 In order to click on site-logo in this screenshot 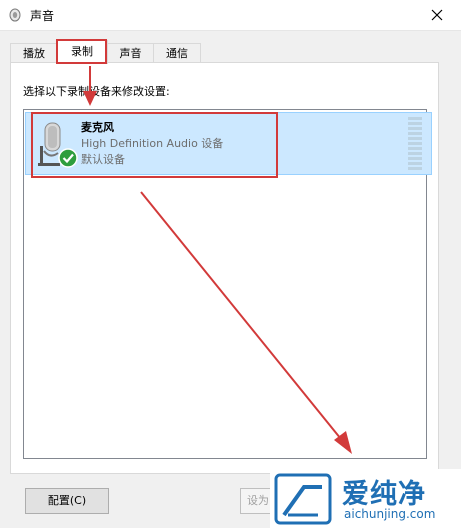, I will do `click(303, 499)`.